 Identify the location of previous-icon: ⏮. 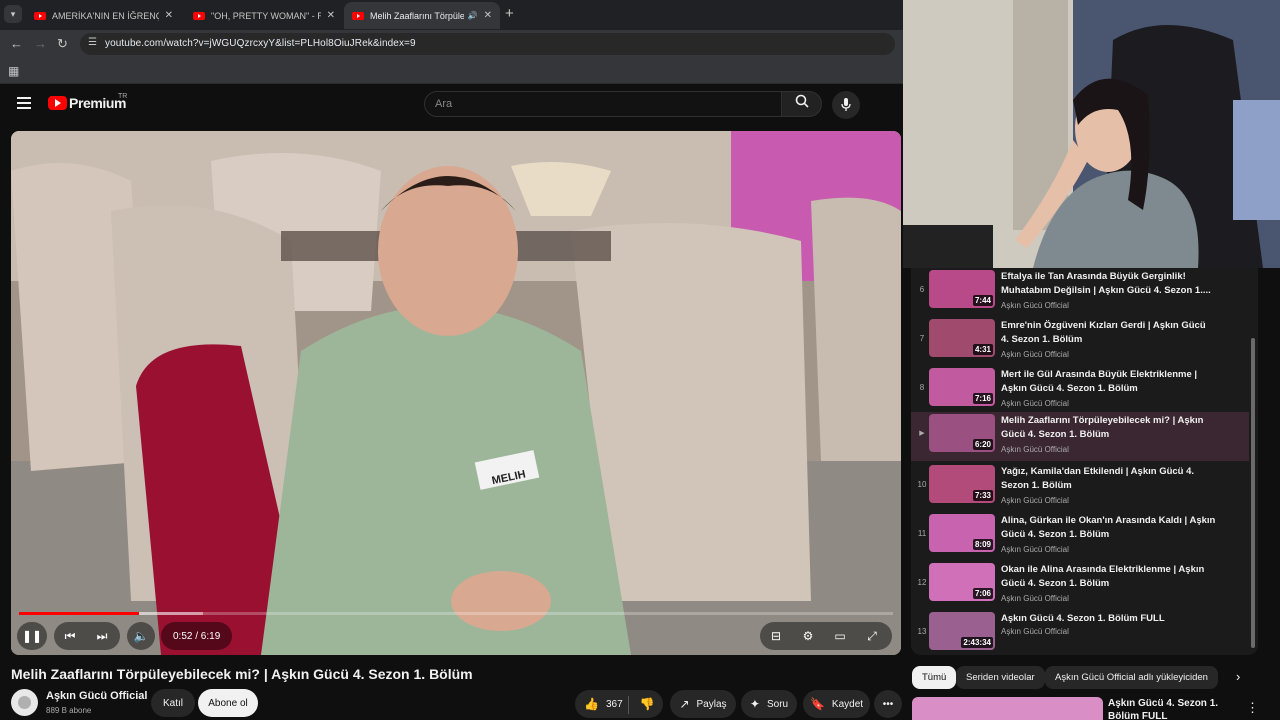
(70, 636).